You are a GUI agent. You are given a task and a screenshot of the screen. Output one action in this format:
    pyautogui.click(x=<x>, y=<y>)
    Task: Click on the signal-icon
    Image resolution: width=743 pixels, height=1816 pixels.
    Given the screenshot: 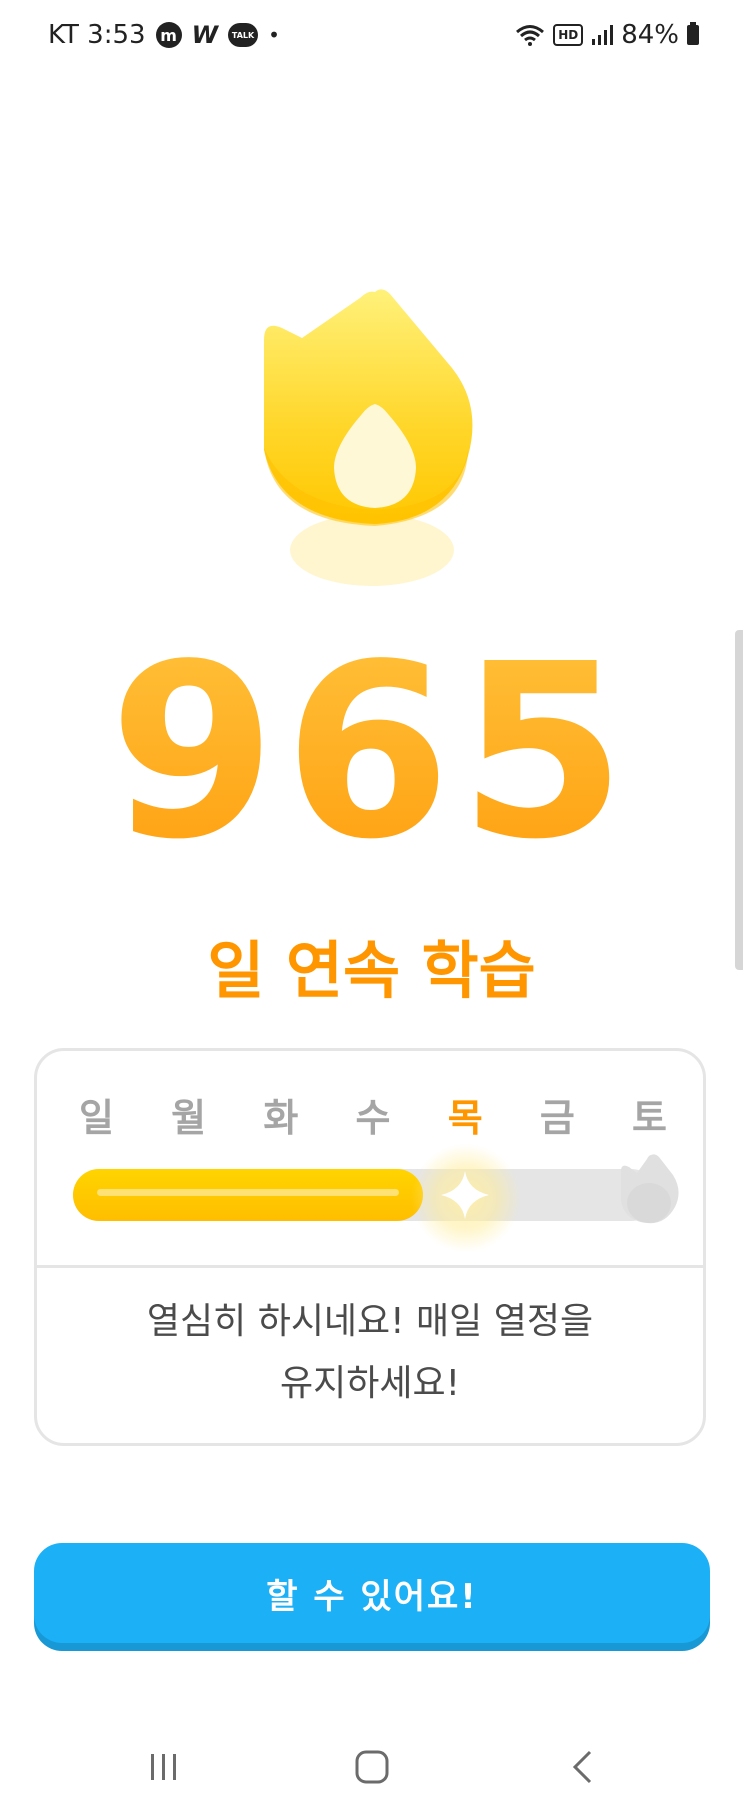 What is the action you would take?
    pyautogui.click(x=603, y=35)
    